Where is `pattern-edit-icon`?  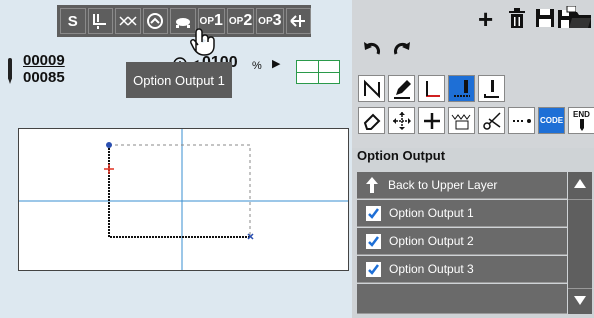 pattern-edit-icon is located at coordinates (371, 88).